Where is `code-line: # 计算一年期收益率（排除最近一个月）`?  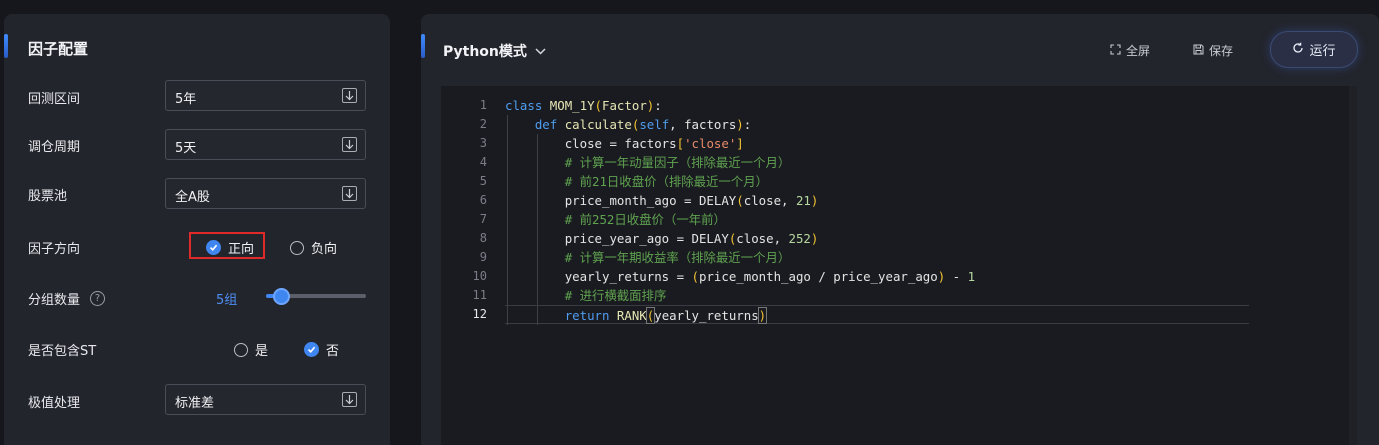
code-line: # 计算一年期收益率（排除最近一个月） is located at coordinates (931, 257).